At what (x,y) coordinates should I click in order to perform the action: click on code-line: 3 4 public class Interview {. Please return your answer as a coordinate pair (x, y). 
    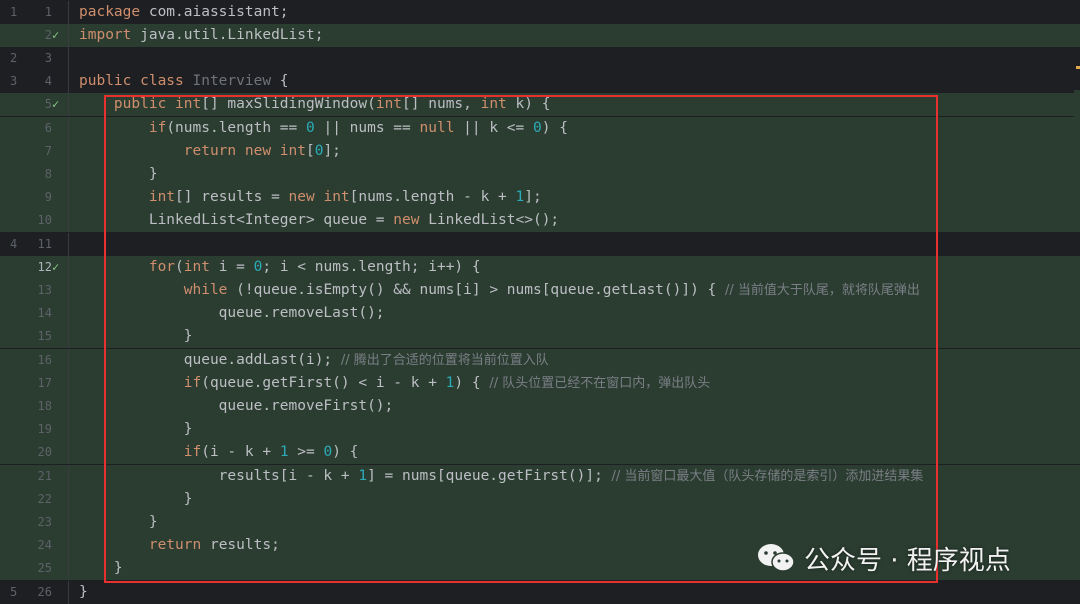
    Looking at the image, I should click on (540, 82).